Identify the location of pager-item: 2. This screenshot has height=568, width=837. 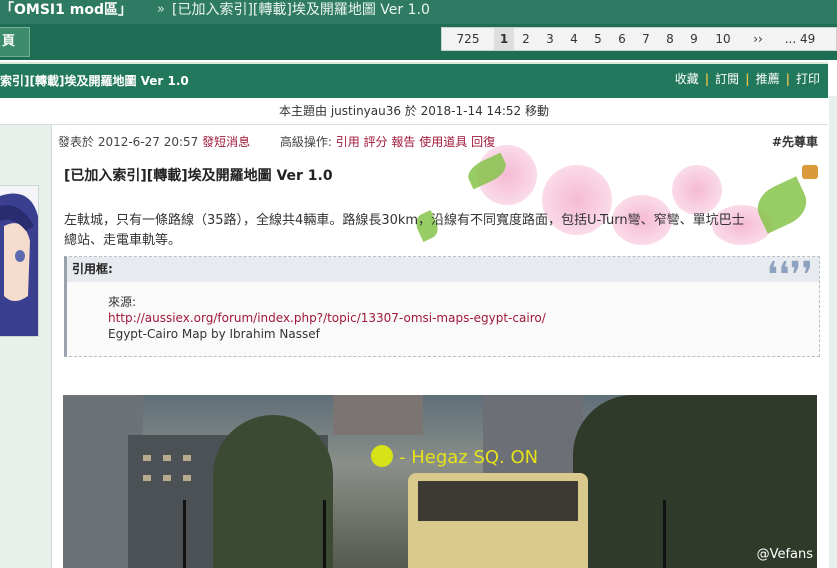
(526, 39).